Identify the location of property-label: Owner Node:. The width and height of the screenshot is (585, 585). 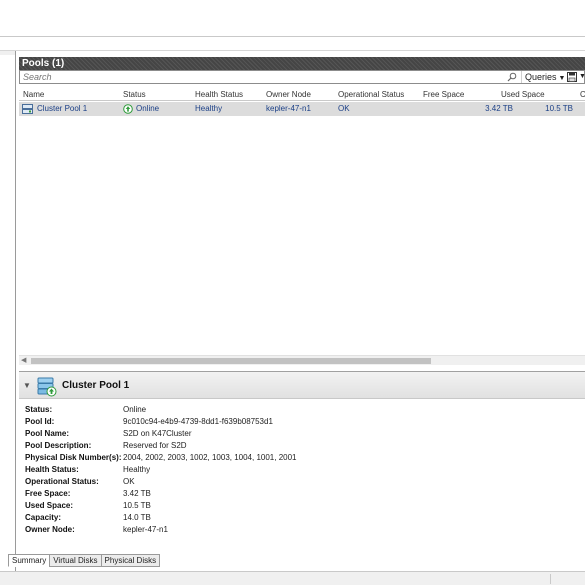
(50, 529).